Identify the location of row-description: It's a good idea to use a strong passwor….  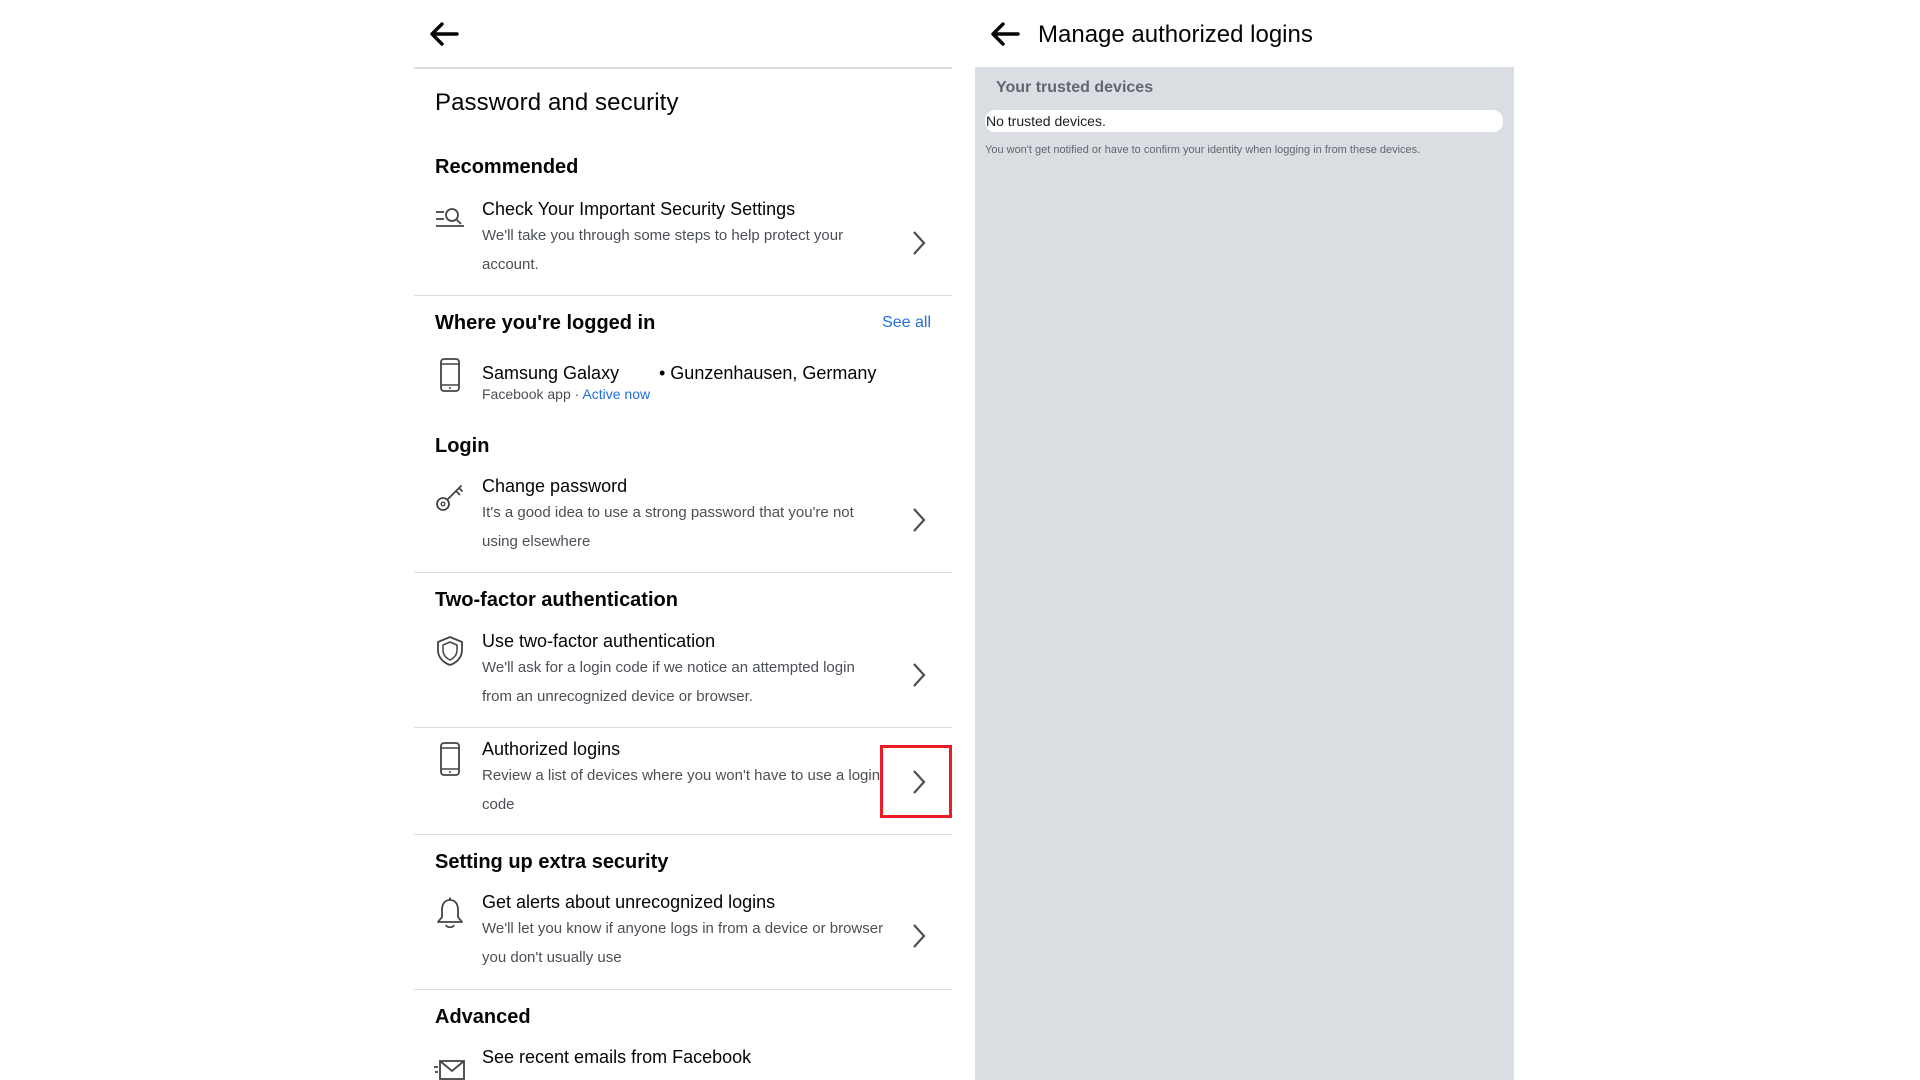
(692, 527).